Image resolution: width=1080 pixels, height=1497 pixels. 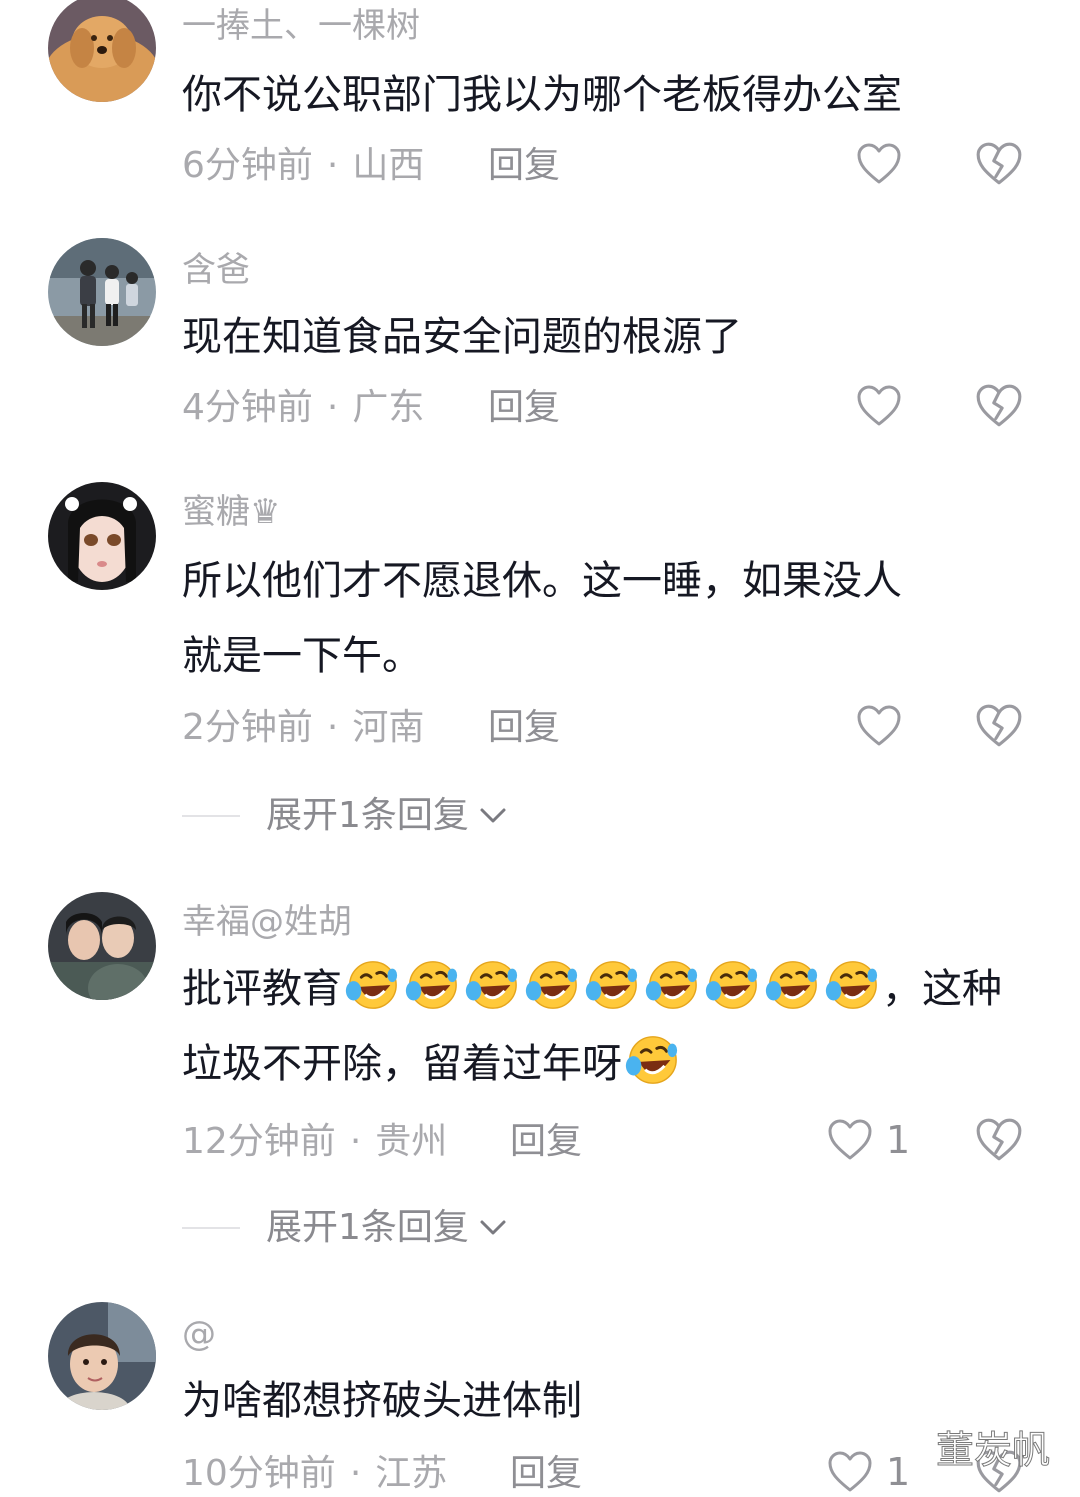 I want to click on comment-text-line: 现在知道食品安全问题的根源了, so click(x=462, y=337).